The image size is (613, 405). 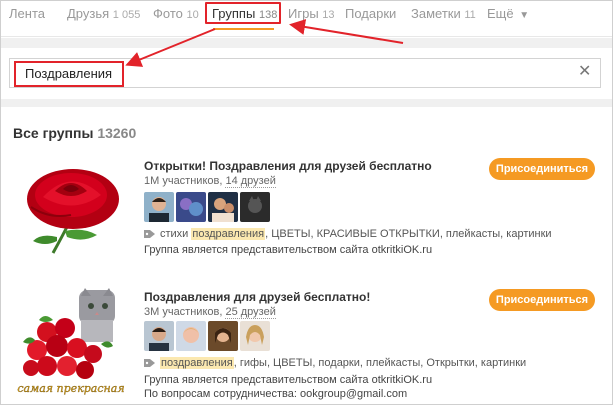 I want to click on nav-item-feed: Лента, so click(x=27, y=13).